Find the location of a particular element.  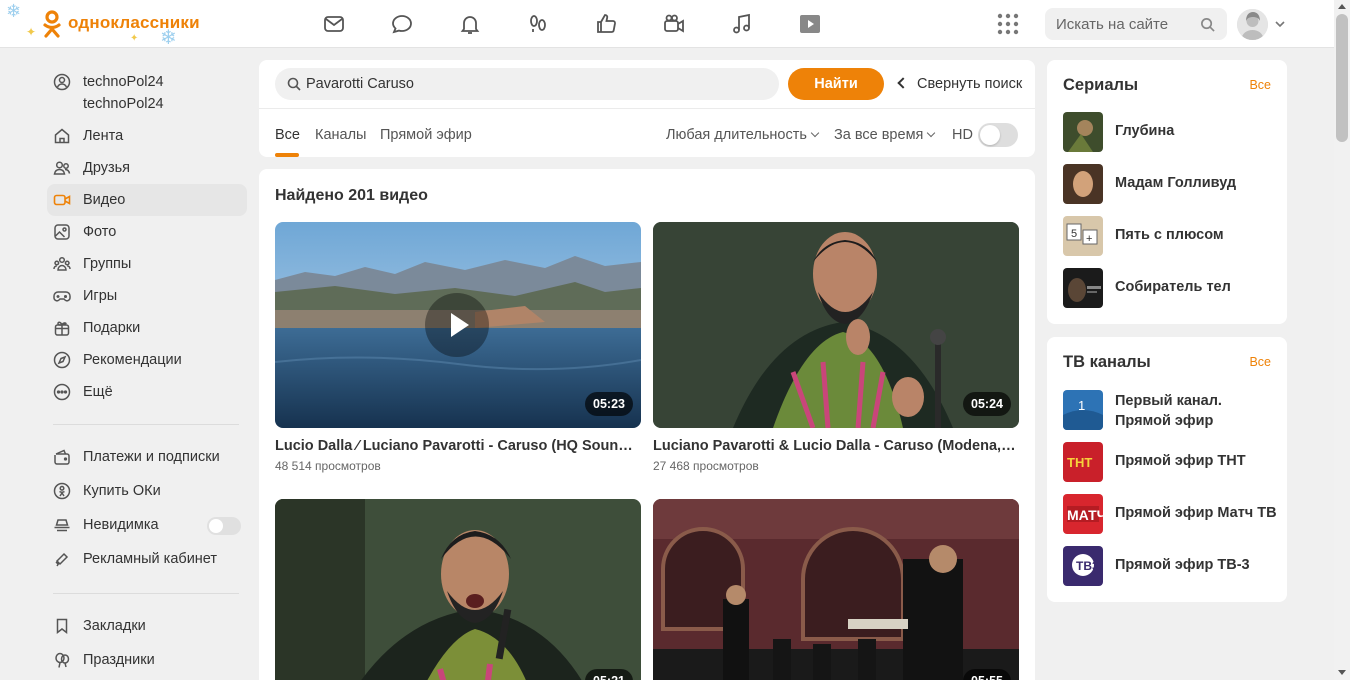

balloons-icon is located at coordinates (62, 660).